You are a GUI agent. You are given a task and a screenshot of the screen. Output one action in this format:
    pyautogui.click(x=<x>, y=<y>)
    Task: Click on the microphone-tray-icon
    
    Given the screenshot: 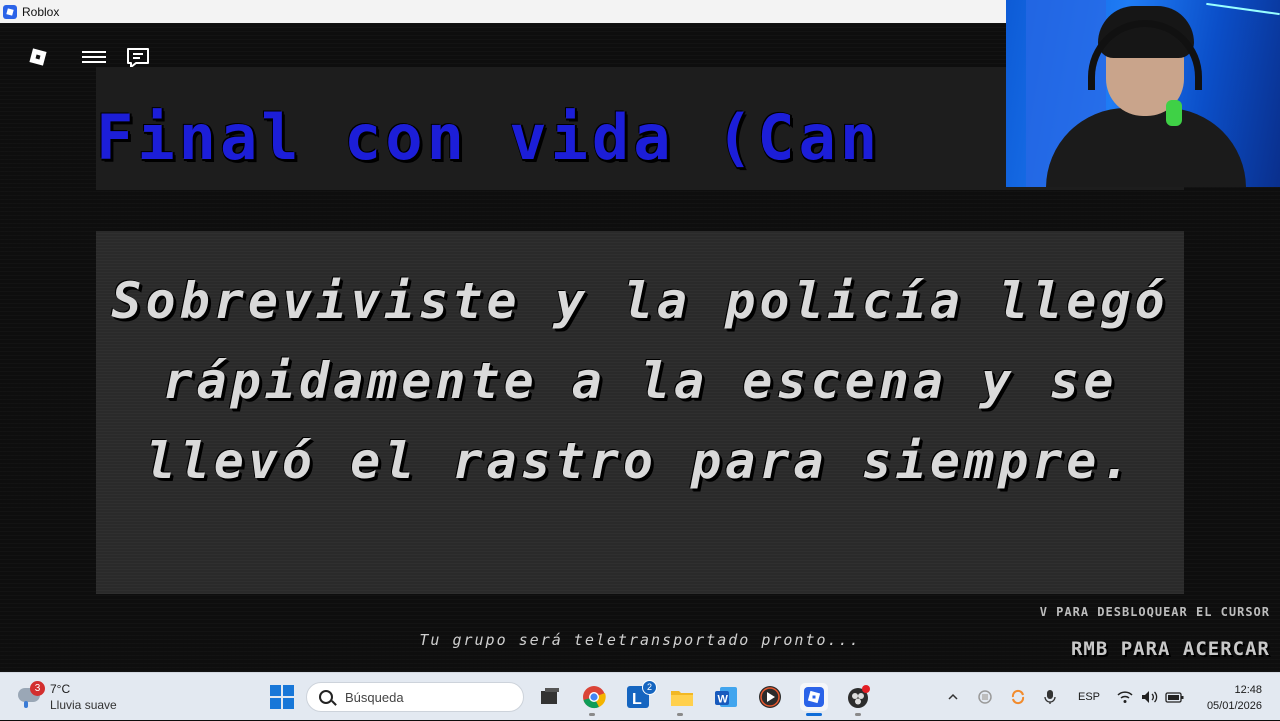 What is the action you would take?
    pyautogui.click(x=1050, y=697)
    